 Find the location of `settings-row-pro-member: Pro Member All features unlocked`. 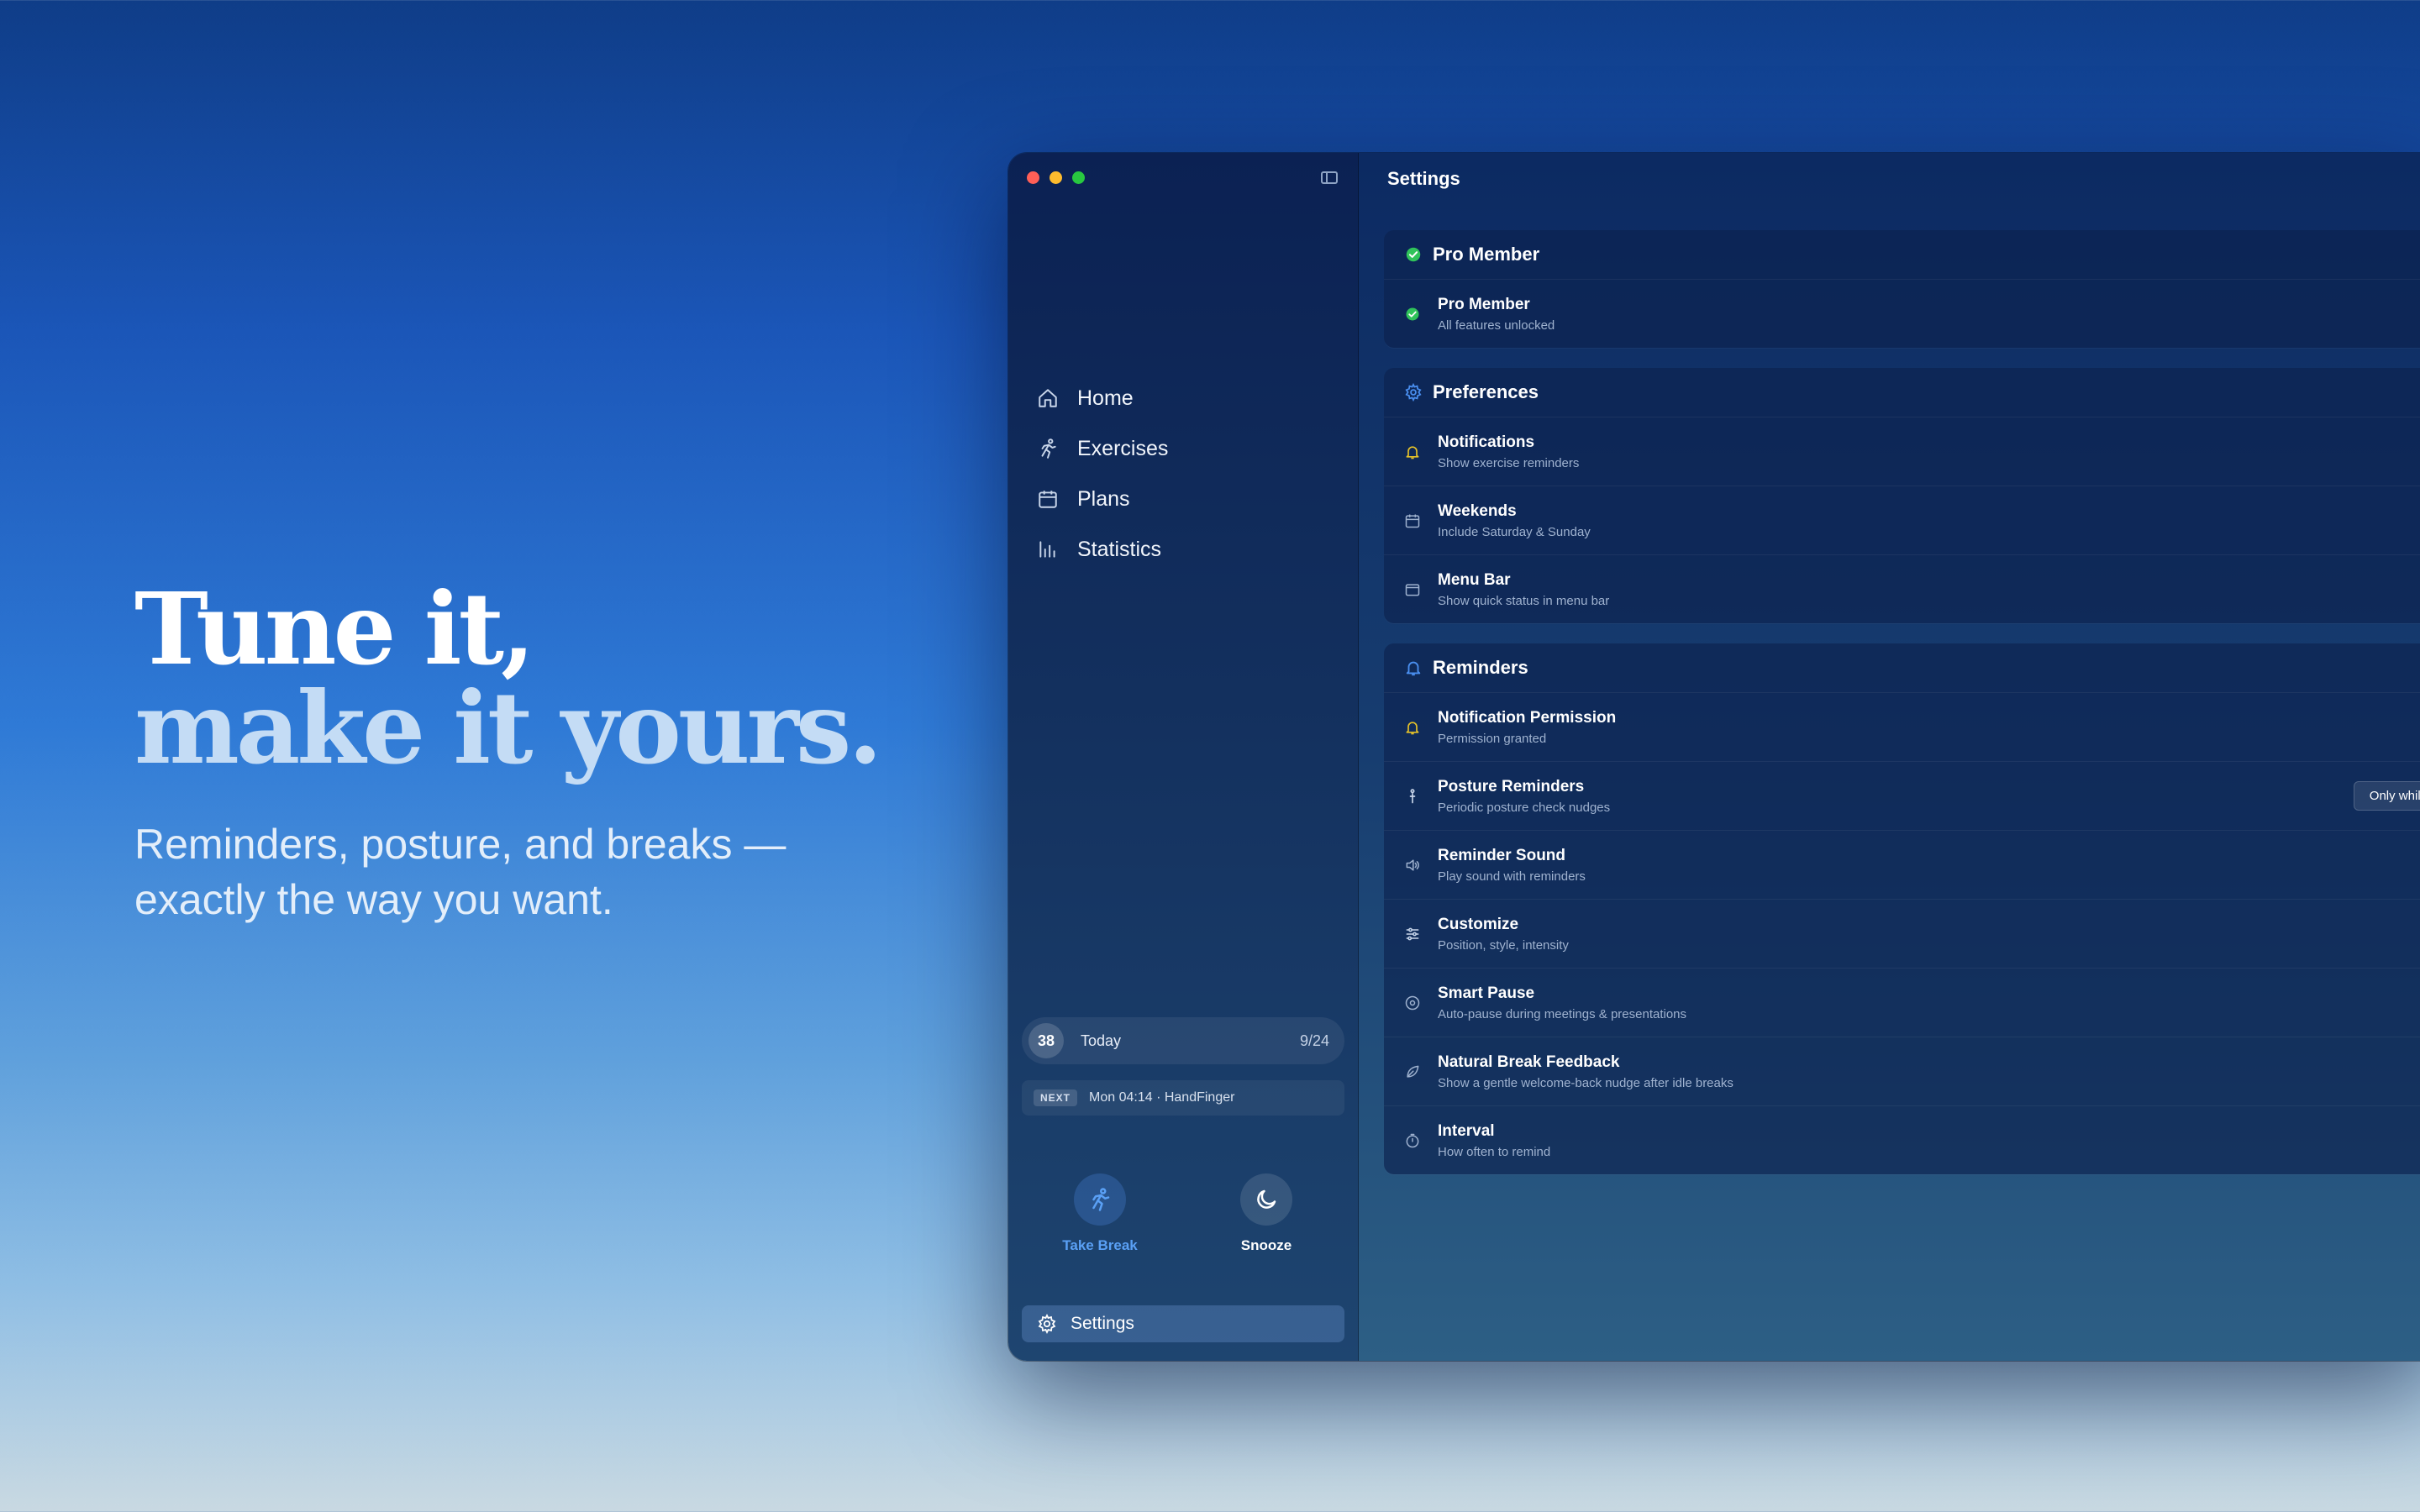

settings-row-pro-member: Pro Member All features unlocked is located at coordinates (1902, 314).